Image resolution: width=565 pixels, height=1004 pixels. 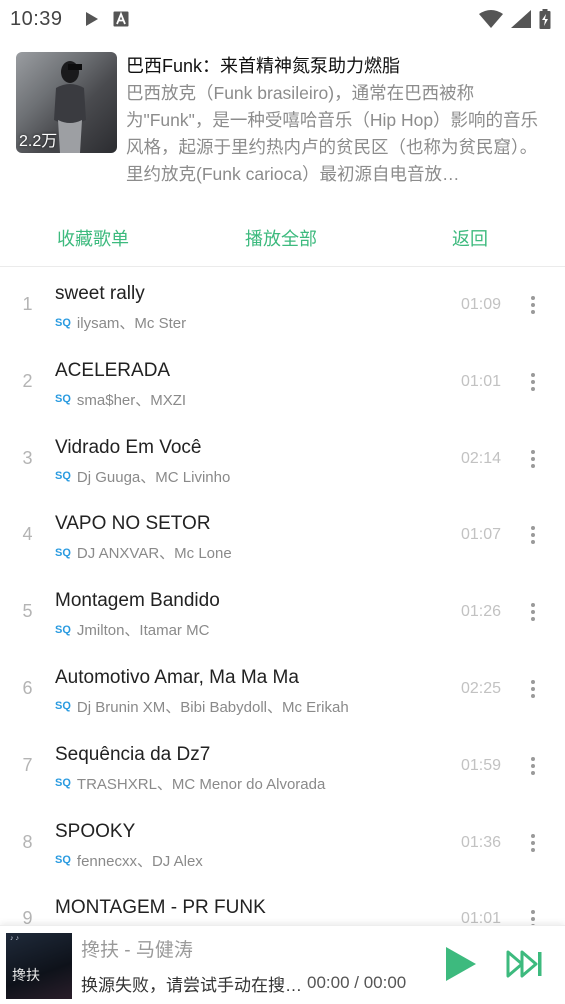 What do you see at coordinates (139, 861) in the screenshot?
I see `track-artist: fennecxx、DJ Alex` at bounding box center [139, 861].